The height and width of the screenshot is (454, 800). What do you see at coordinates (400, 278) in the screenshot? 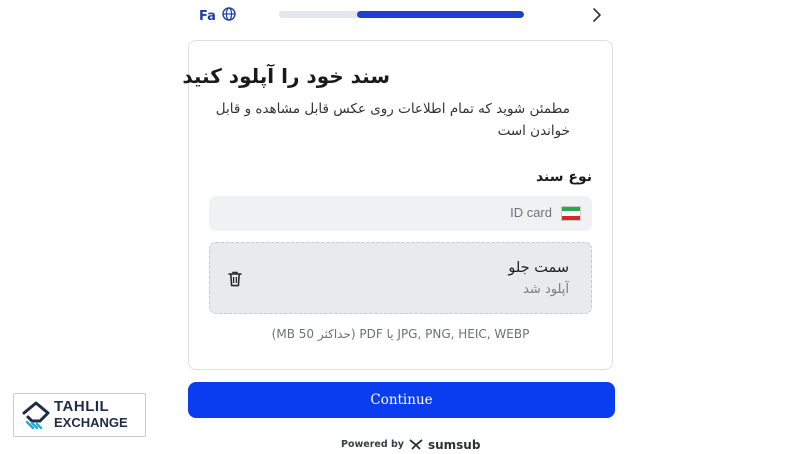
I see `front-side-upload: سمت جلو آپلود شد` at bounding box center [400, 278].